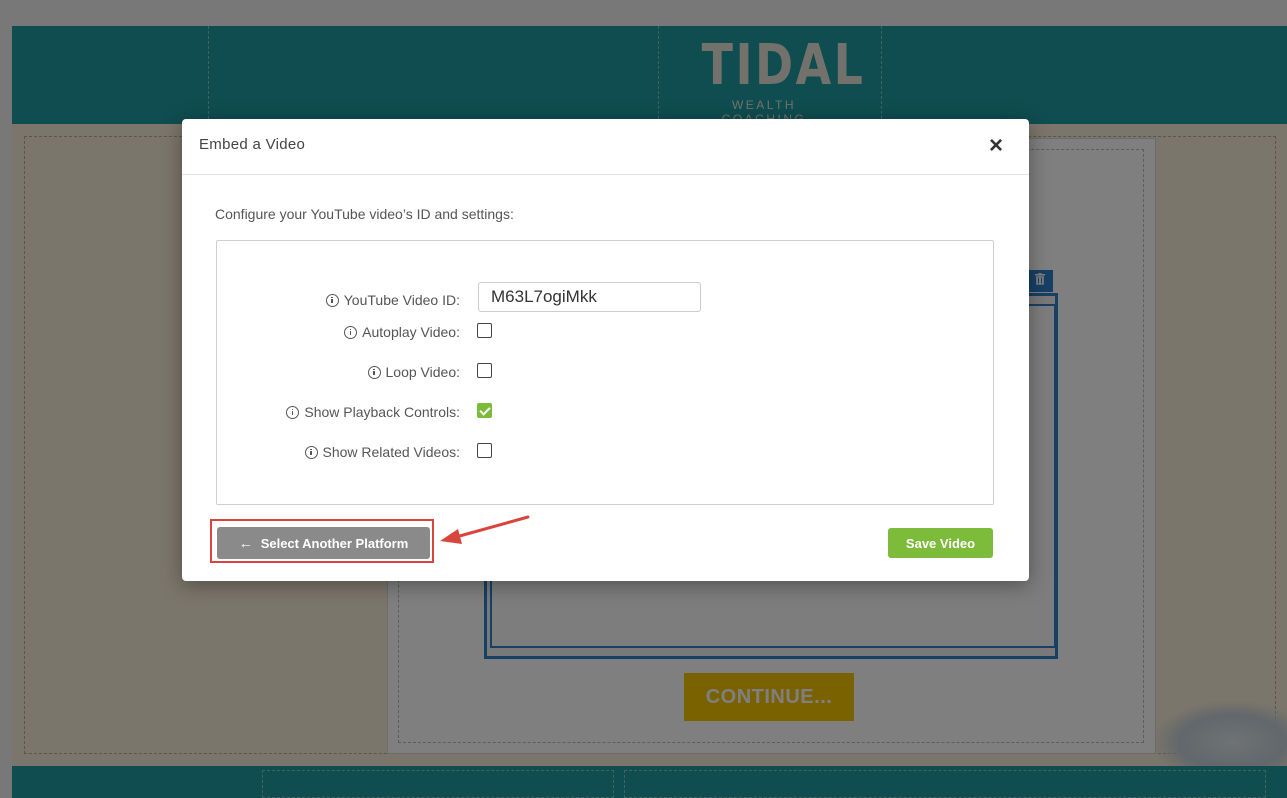 This screenshot has width=1287, height=798. What do you see at coordinates (940, 543) in the screenshot?
I see `save-video-button: Save Video` at bounding box center [940, 543].